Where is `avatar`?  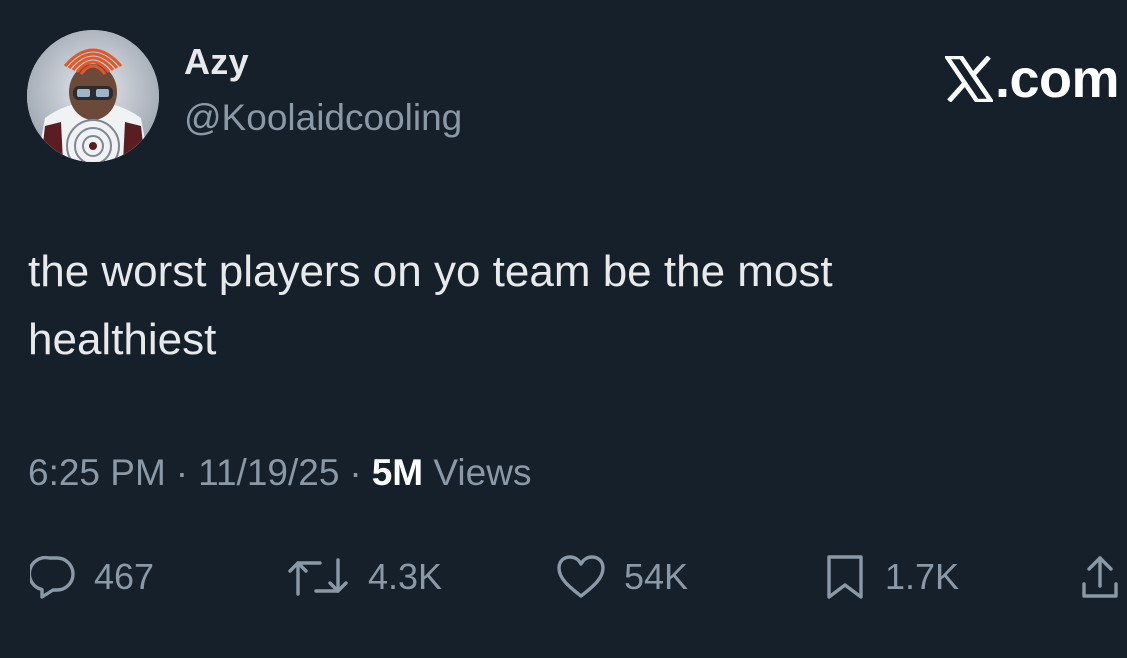 avatar is located at coordinates (93, 96).